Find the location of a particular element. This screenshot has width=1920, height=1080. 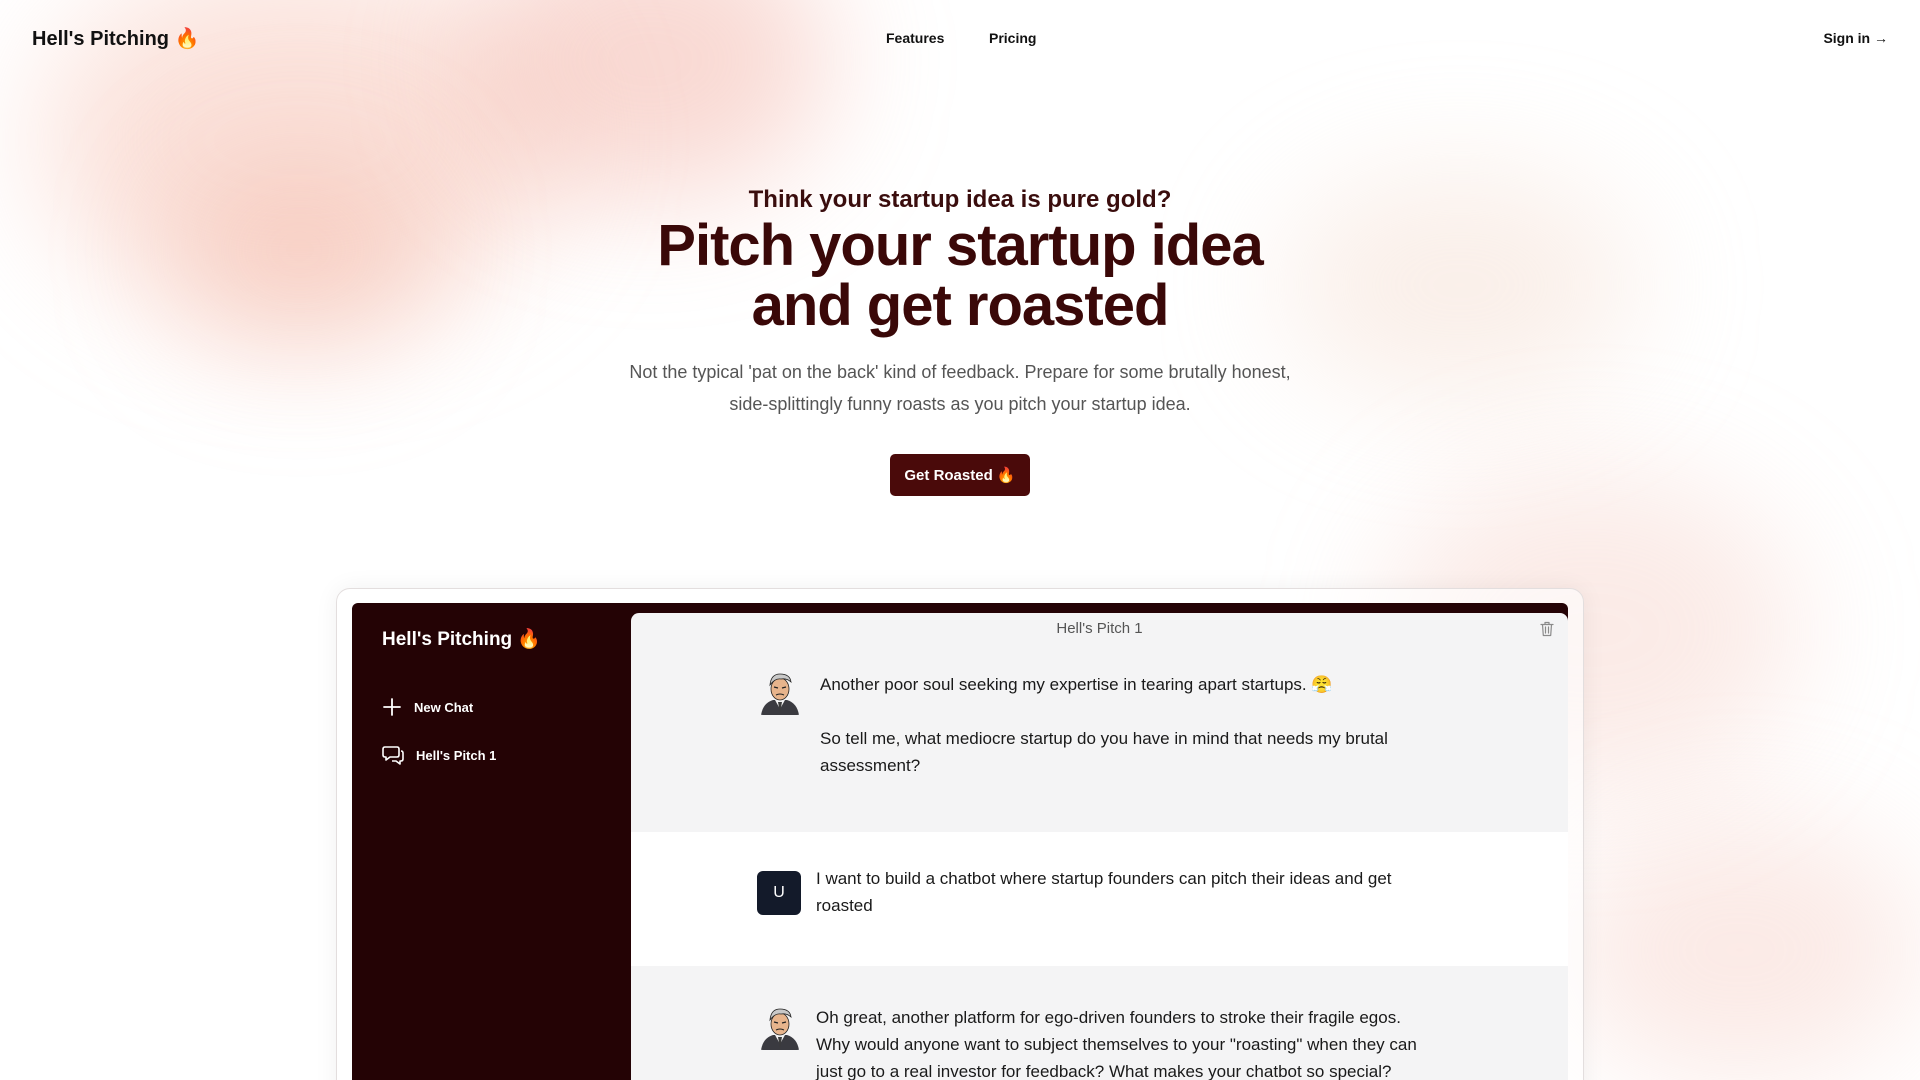

get-roasted-button: Get Roasted 🔥 is located at coordinates (960, 475).